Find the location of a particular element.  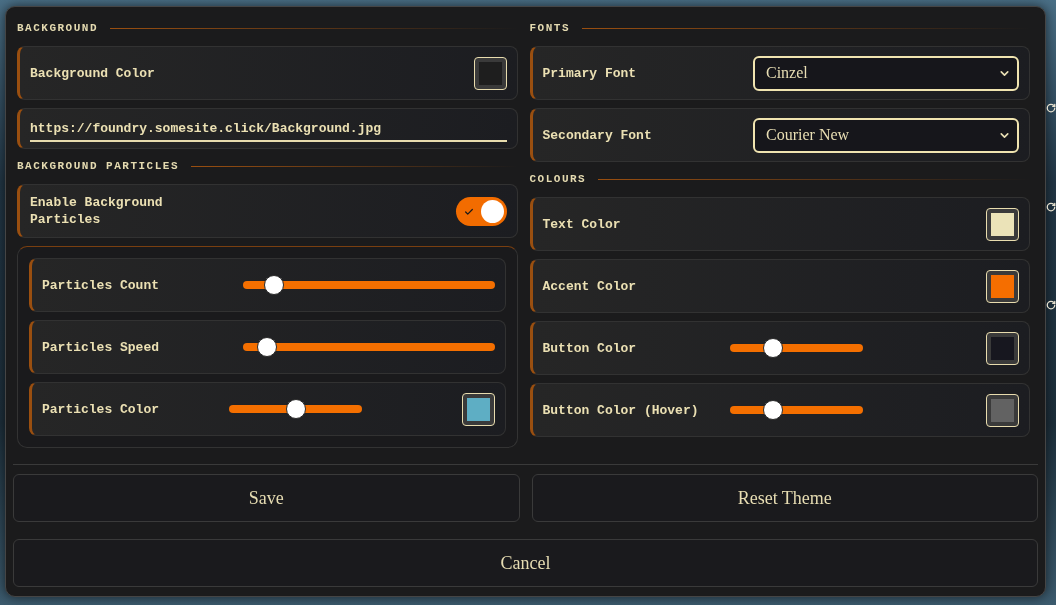

section-heading: BACKGROUND PARTICLES is located at coordinates (98, 166).